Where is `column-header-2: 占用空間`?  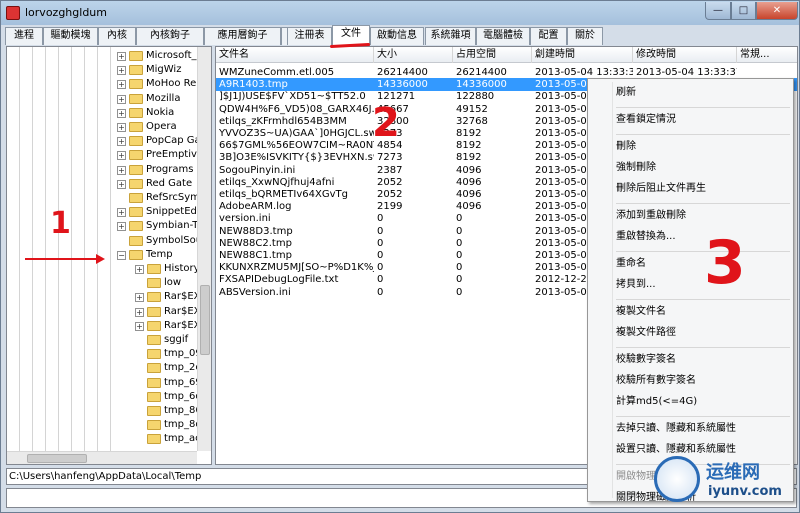 column-header-2: 占用空間 is located at coordinates (492, 55).